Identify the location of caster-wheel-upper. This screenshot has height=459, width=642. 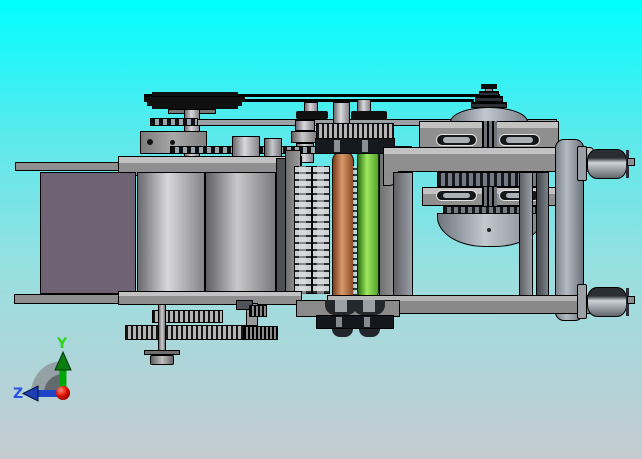
(607, 164).